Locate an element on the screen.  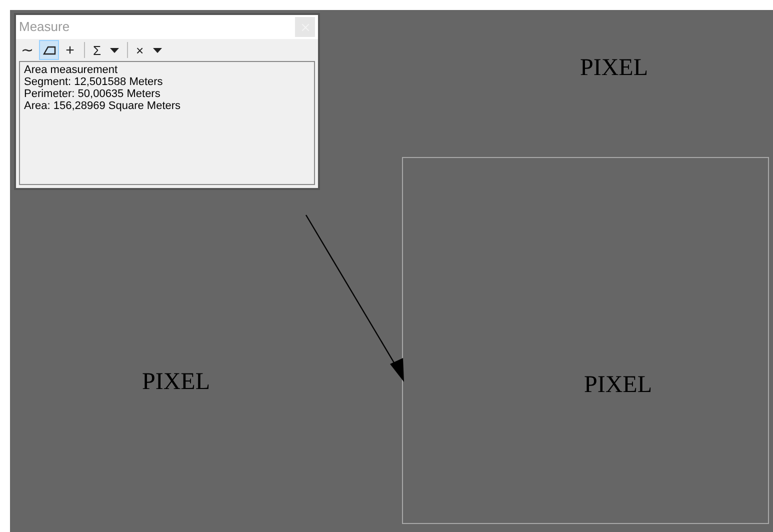
tool-button: + is located at coordinates (70, 50).